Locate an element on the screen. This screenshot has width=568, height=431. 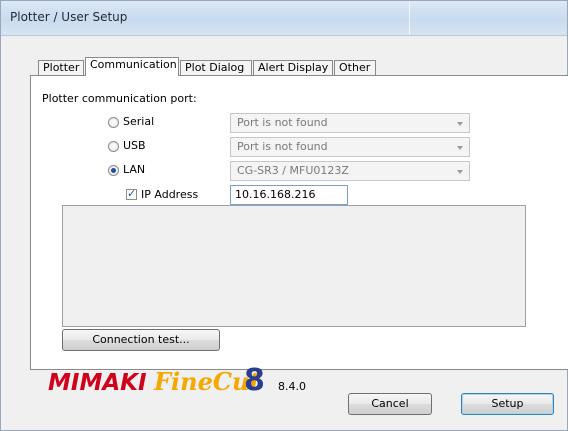
tab-communication-label: Communication is located at coordinates (133, 64).